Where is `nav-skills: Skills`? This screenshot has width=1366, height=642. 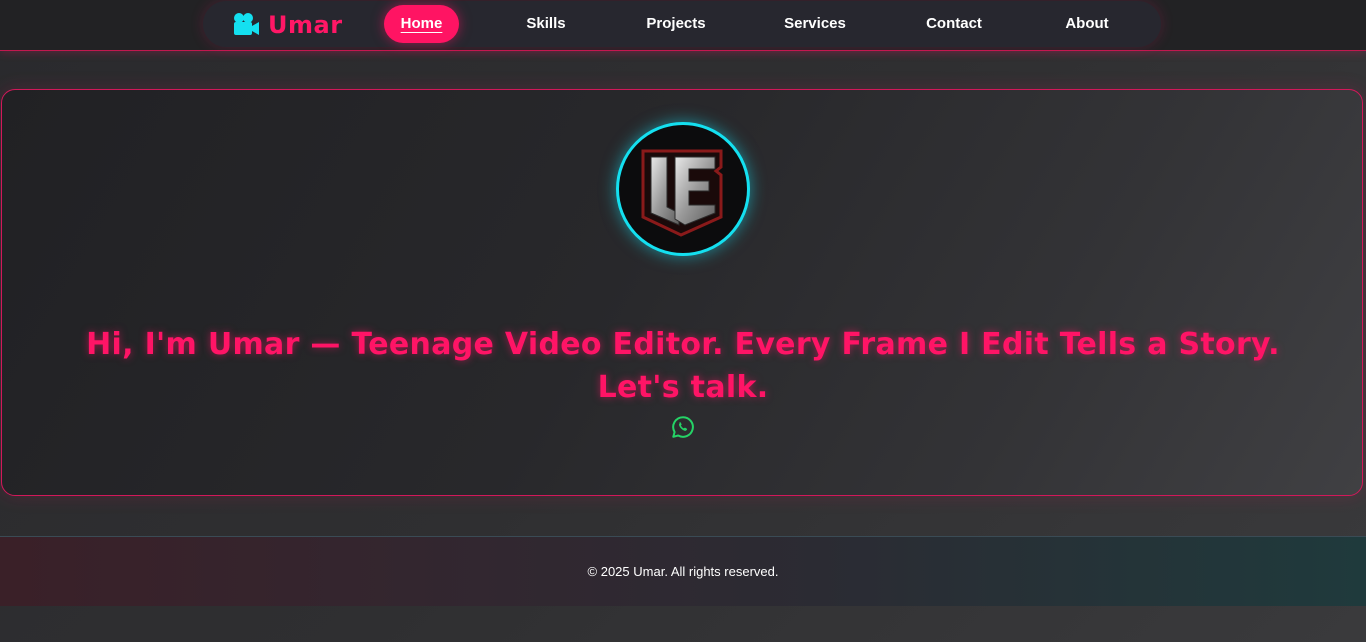 nav-skills: Skills is located at coordinates (546, 24).